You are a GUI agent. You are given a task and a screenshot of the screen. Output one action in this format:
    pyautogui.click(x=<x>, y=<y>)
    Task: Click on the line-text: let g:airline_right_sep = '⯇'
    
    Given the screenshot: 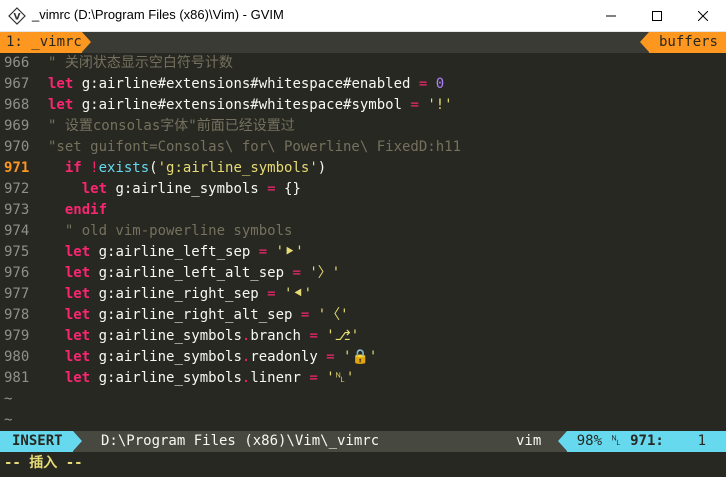 What is the action you would take?
    pyautogui.click(x=180, y=294)
    